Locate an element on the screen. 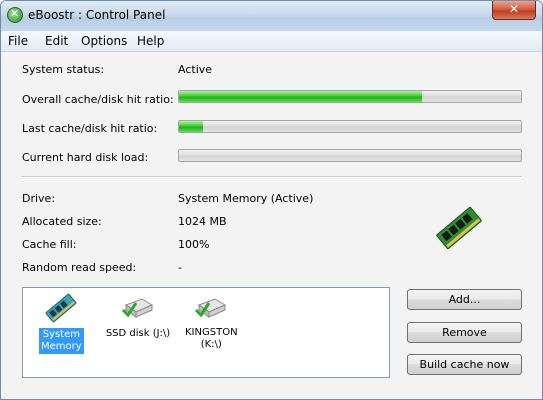  drive-item-ssd: SSD disk (J:\) is located at coordinates (138, 317).